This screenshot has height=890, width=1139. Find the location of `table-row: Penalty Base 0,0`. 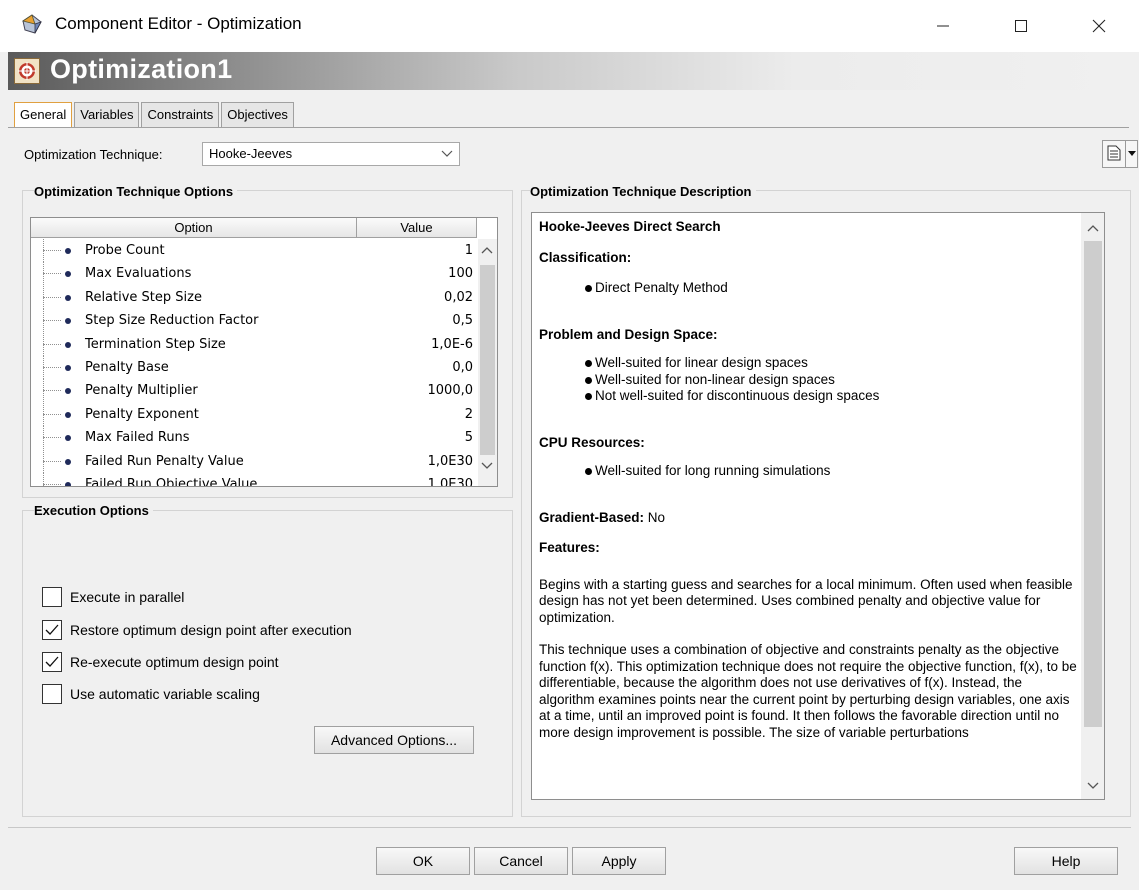

table-row: Penalty Base 0,0 is located at coordinates (254, 367).